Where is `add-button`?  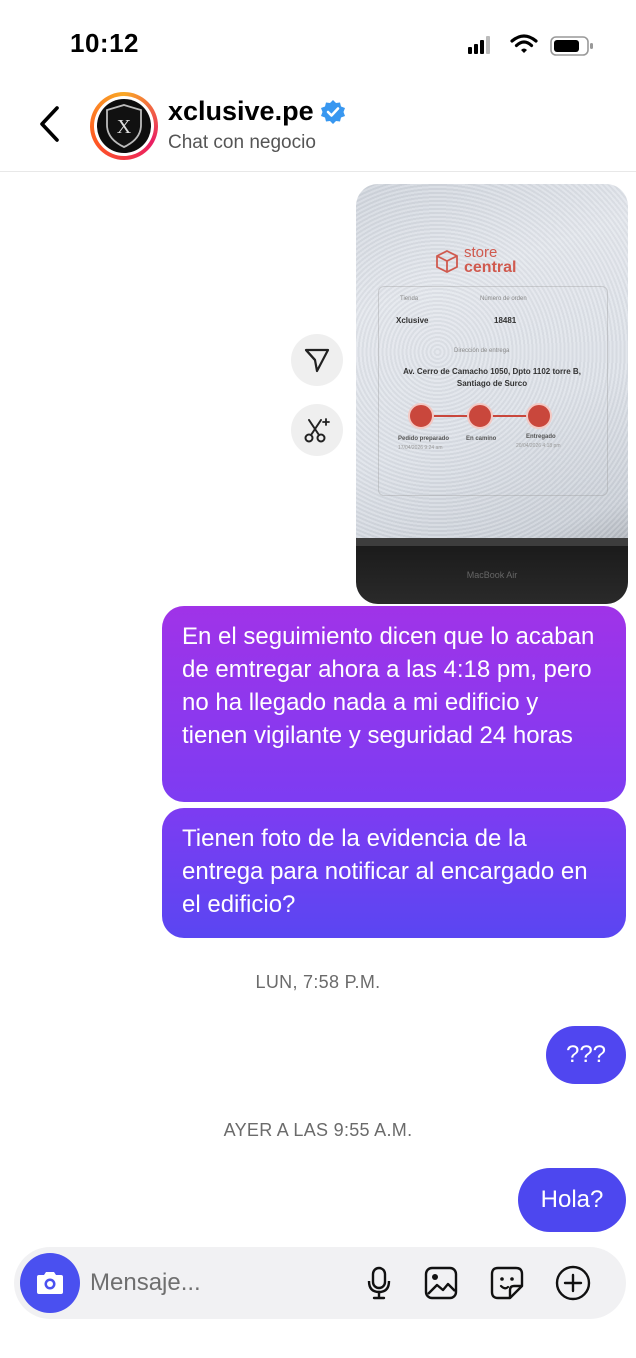 add-button is located at coordinates (573, 1283).